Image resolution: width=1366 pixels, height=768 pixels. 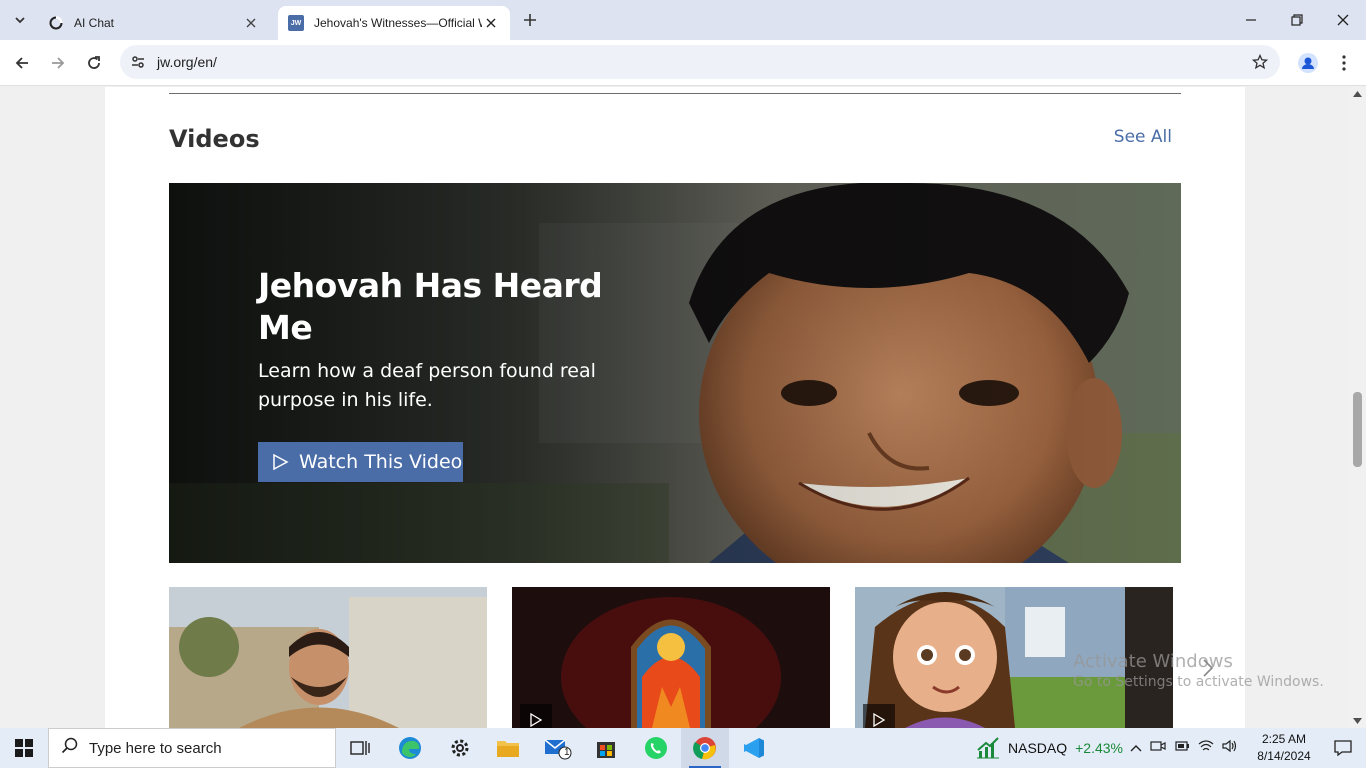 I want to click on browser-toolbar: jw.org/en/, so click(x=683, y=63).